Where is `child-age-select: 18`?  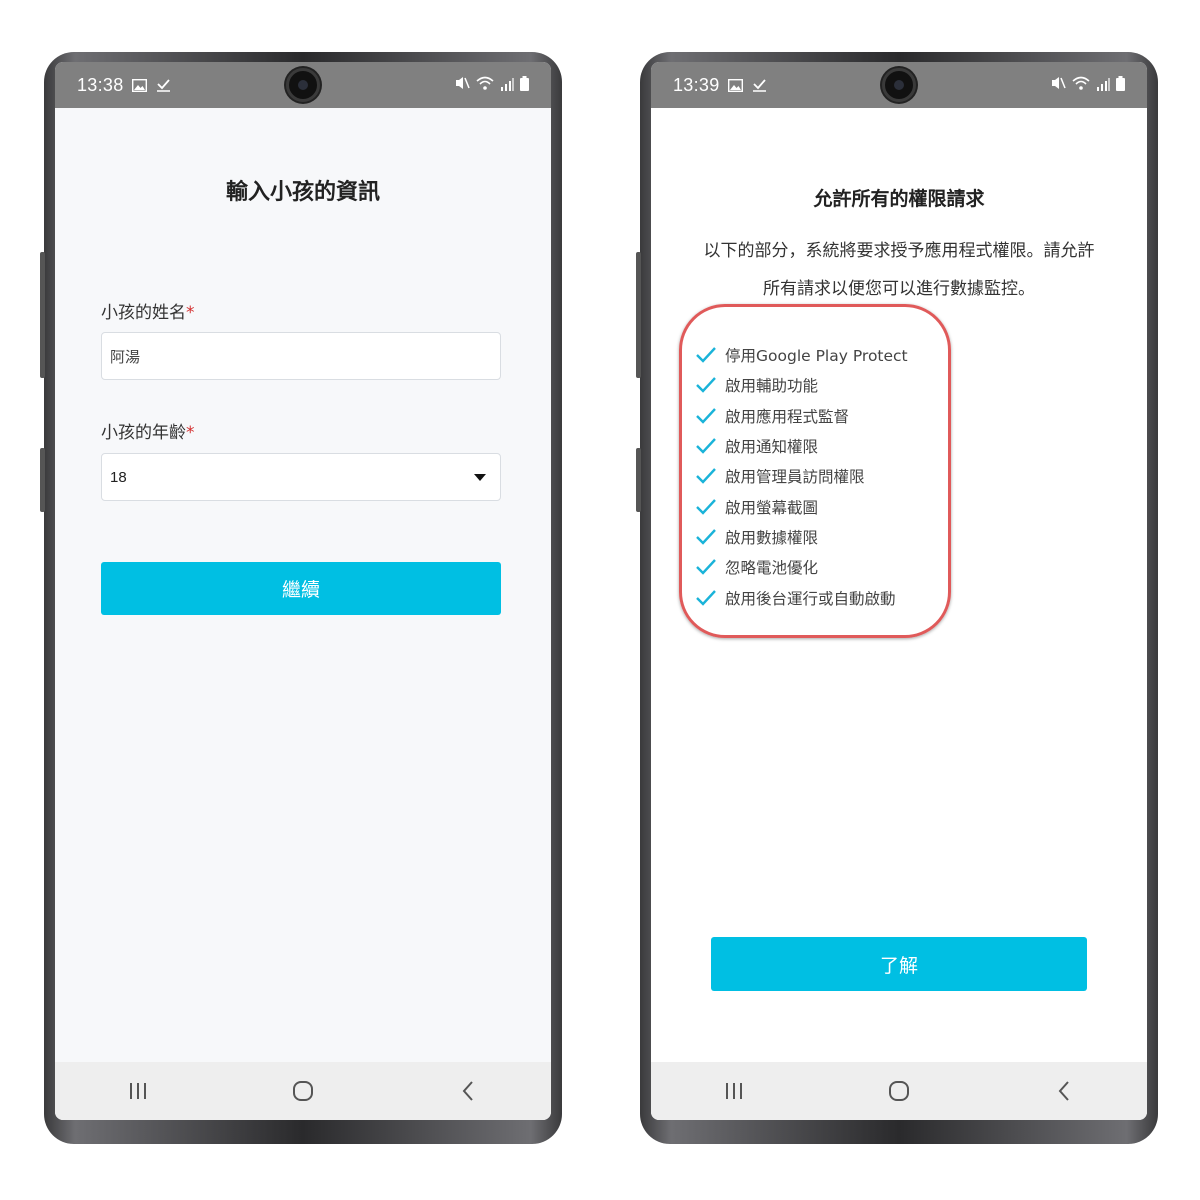 child-age-select: 18 is located at coordinates (301, 477).